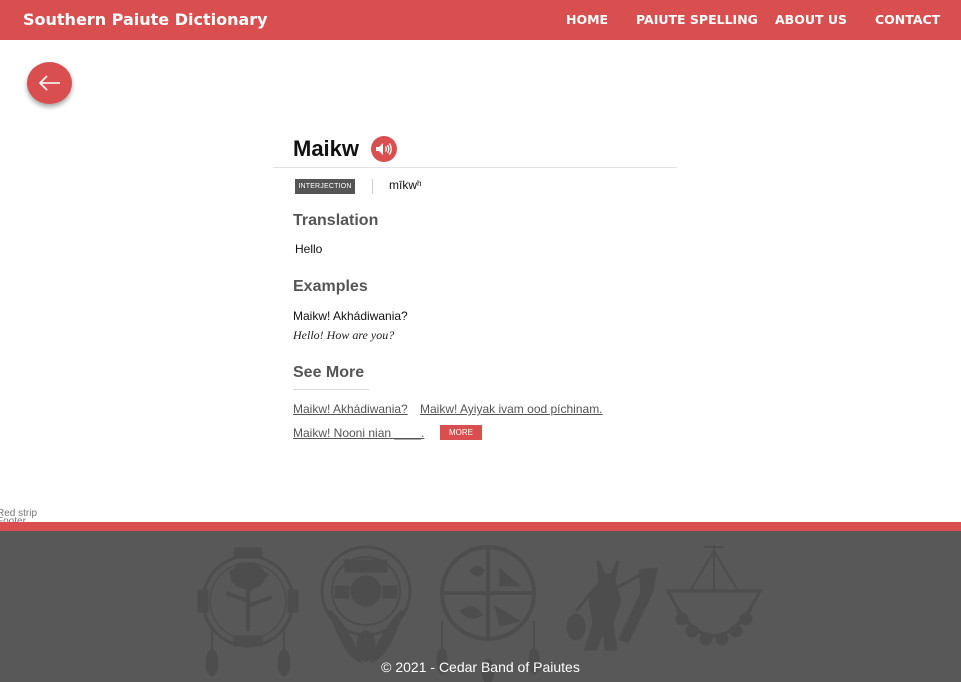 The width and height of the screenshot is (961, 682). I want to click on example-paiute-sentence: Maikw! Akhádiwania?, so click(350, 316).